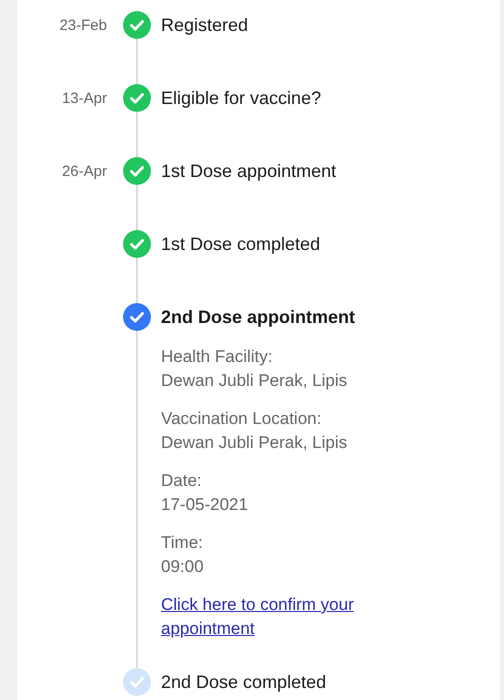 The width and height of the screenshot is (504, 700). I want to click on detail-text: Health Facility: Dewan Jubli Perak, Lipis, so click(254, 369).